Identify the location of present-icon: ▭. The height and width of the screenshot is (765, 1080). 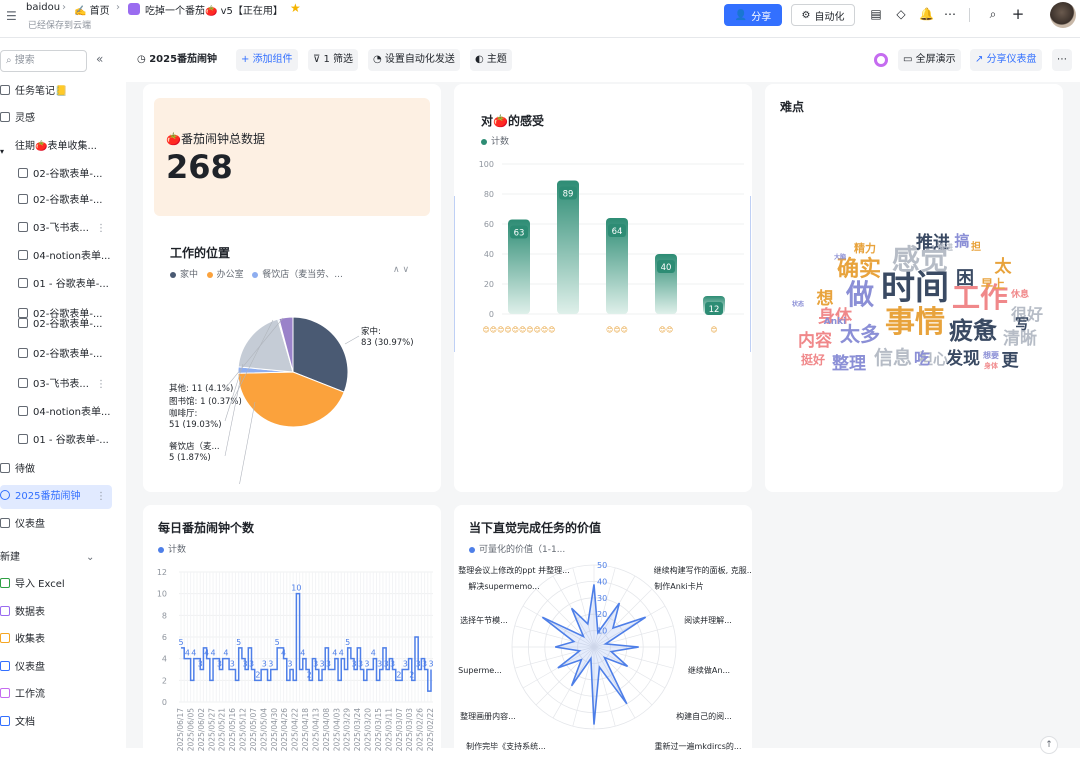
(909, 59).